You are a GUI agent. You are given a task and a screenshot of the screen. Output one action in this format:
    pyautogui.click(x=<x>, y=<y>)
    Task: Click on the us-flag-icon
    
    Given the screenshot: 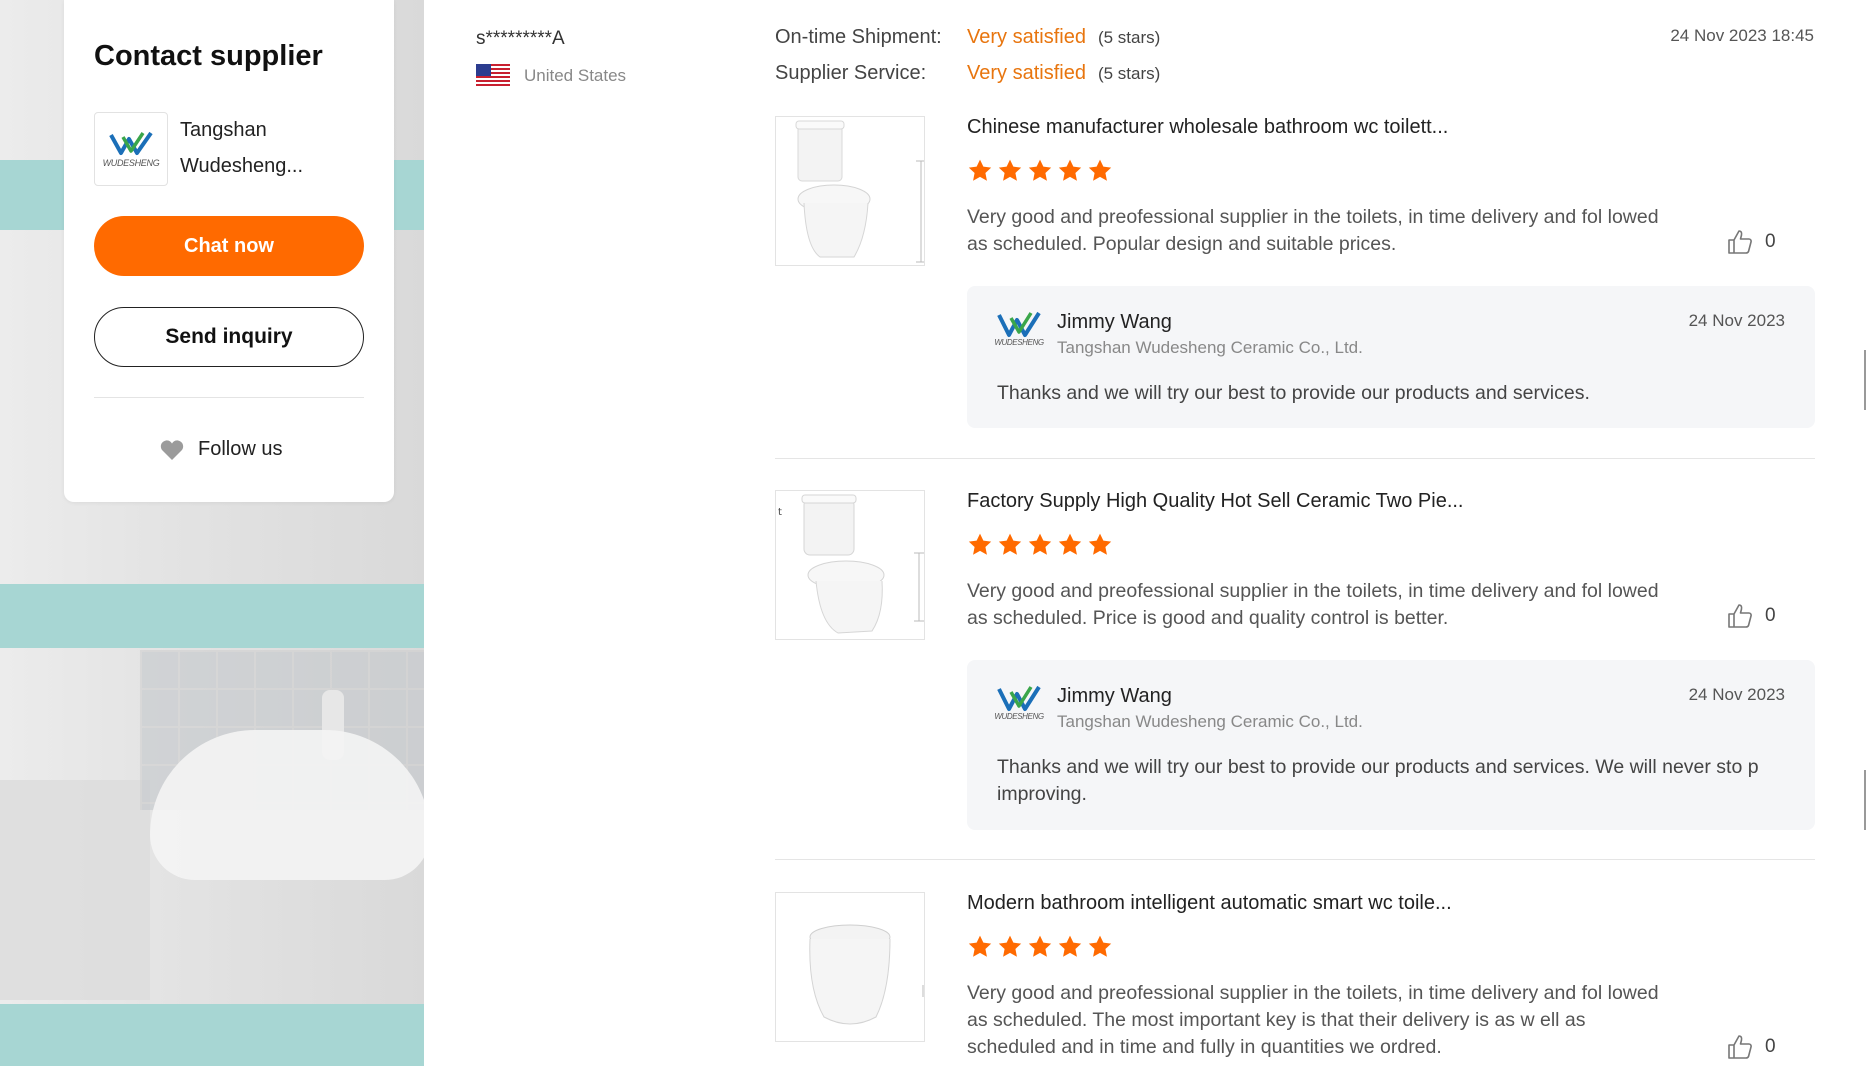 What is the action you would take?
    pyautogui.click(x=493, y=76)
    